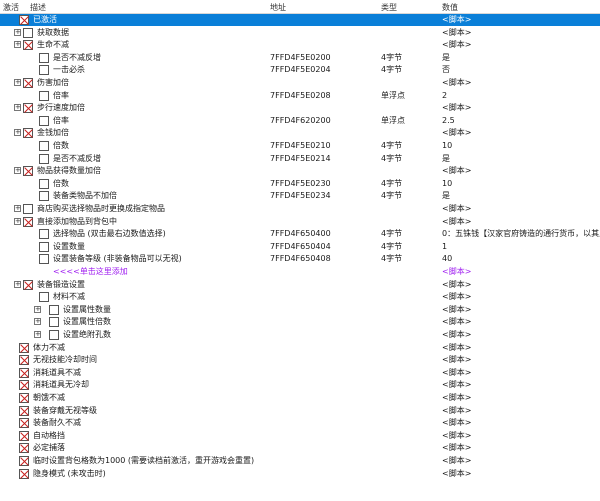 This screenshot has height=501, width=600. I want to click on table-row: + 步行速度加倍 <脚本>, so click(300, 108).